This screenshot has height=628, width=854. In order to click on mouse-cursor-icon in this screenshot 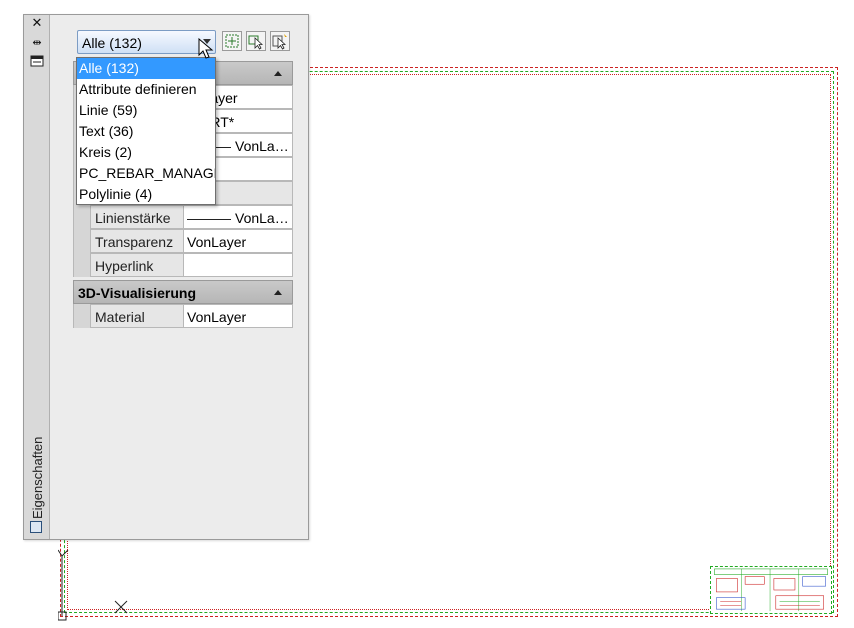, I will do `click(206, 48)`.